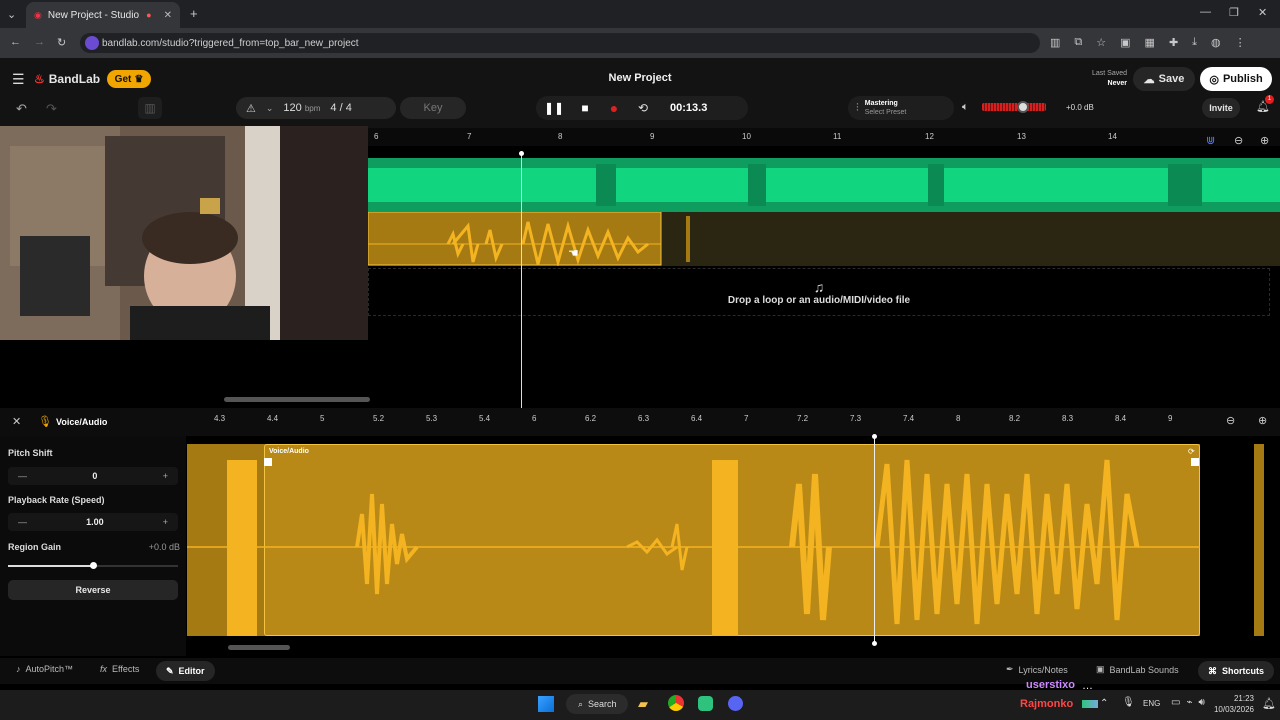  What do you see at coordinates (93, 590) in the screenshot?
I see `reverse-button: Reverse` at bounding box center [93, 590].